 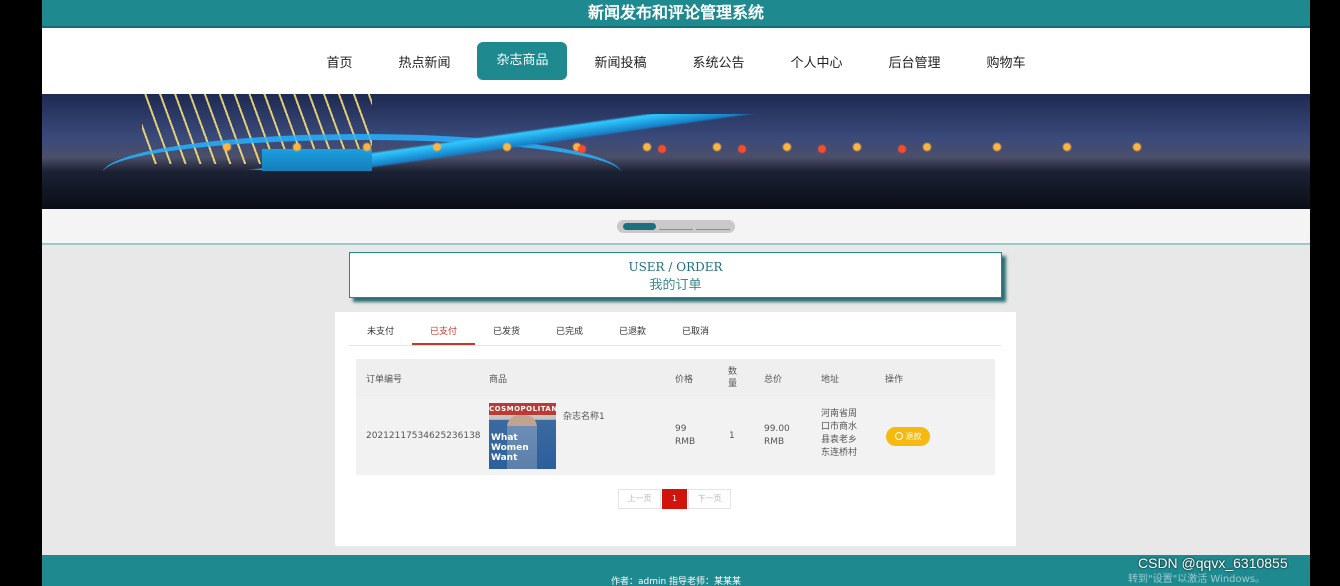 What do you see at coordinates (732, 149) in the screenshot?
I see `red-lights` at bounding box center [732, 149].